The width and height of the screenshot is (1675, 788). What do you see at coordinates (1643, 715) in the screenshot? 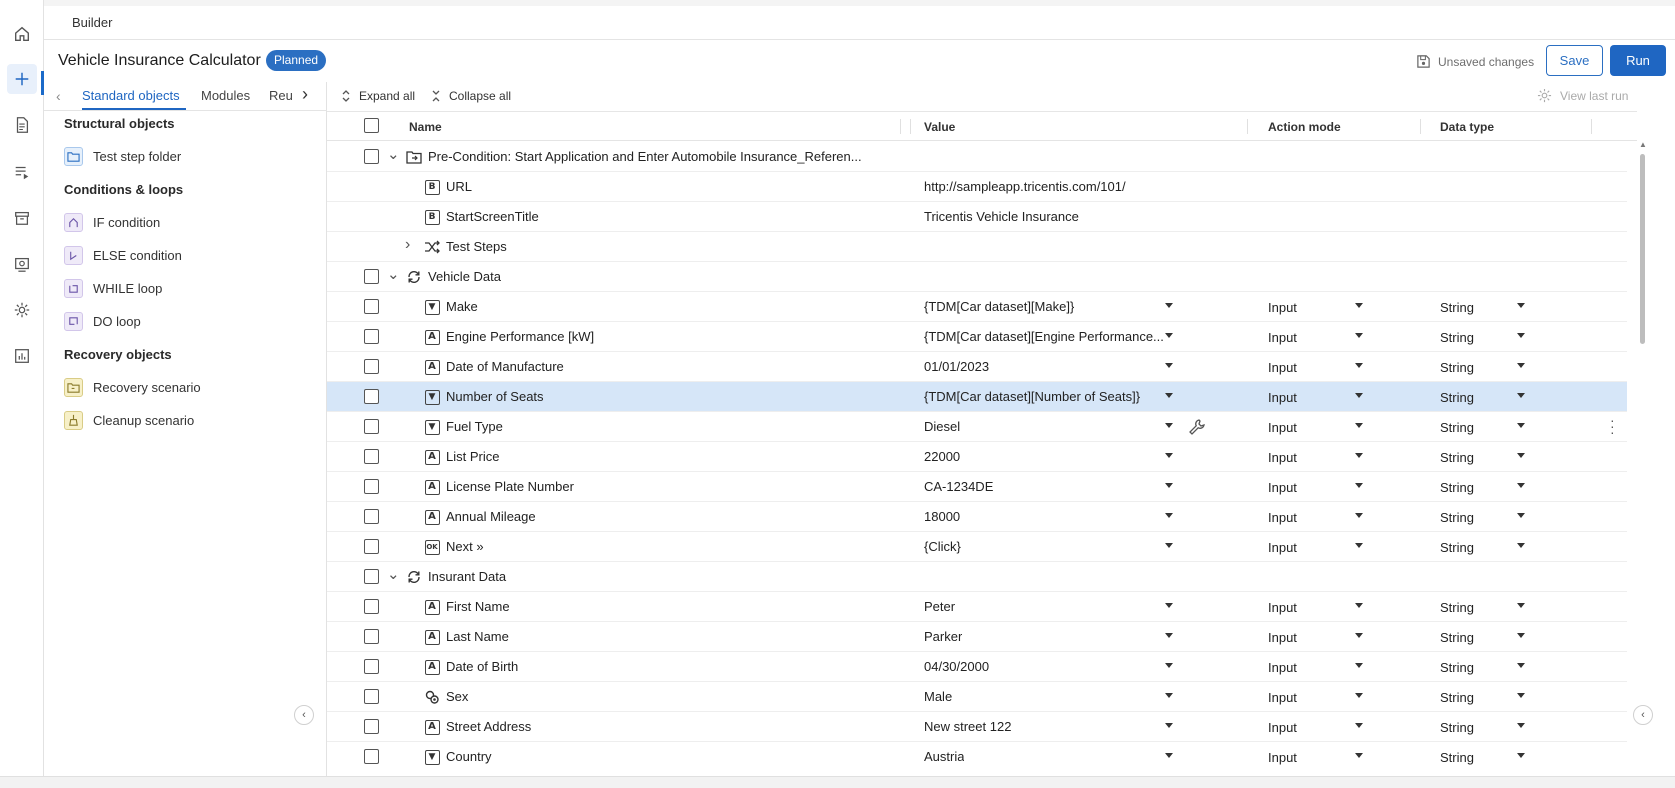
I see `collapse-right-panel-icon: ‹` at bounding box center [1643, 715].